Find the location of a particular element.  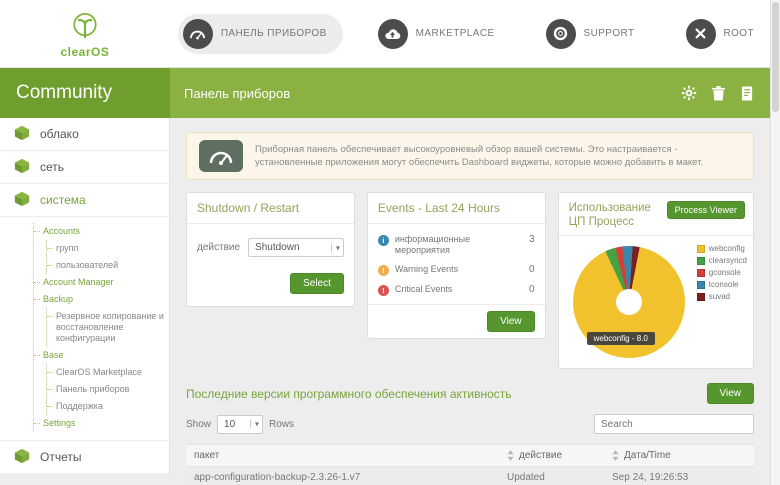

tab-label: ПАНЕЛЬ ПРИБОРОВ is located at coordinates (273, 33).